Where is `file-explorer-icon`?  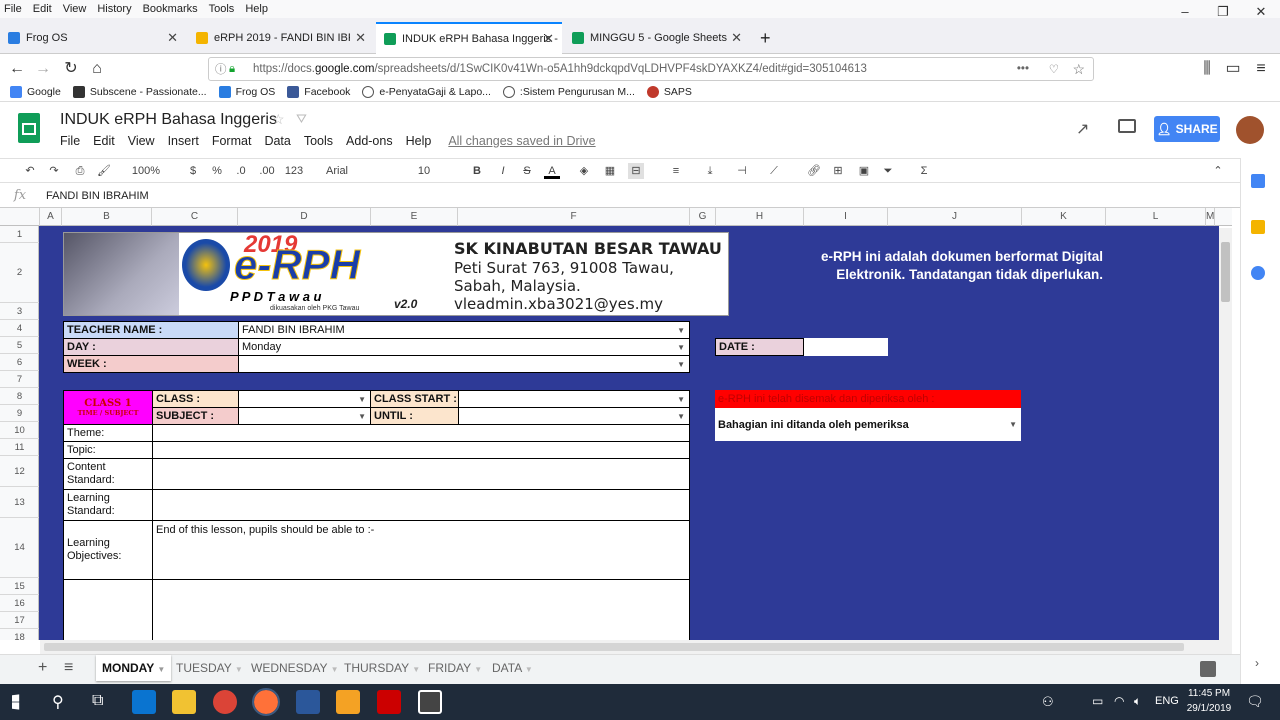 file-explorer-icon is located at coordinates (184, 702).